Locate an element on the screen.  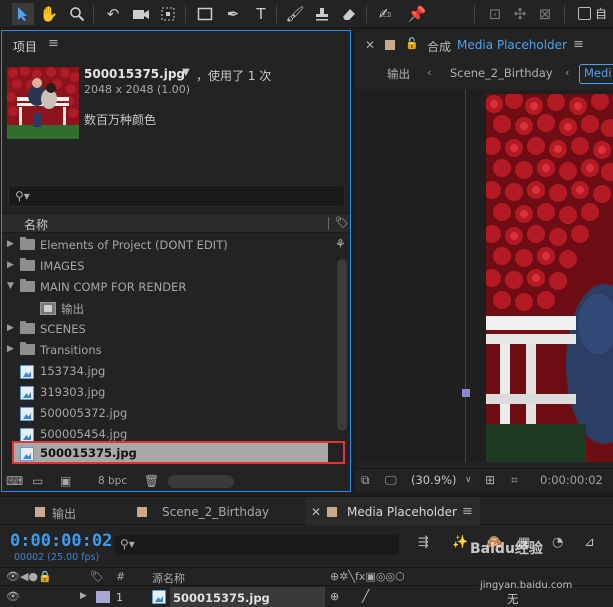
av-features-icons: 👁◀●🔒 is located at coordinates (29, 576).